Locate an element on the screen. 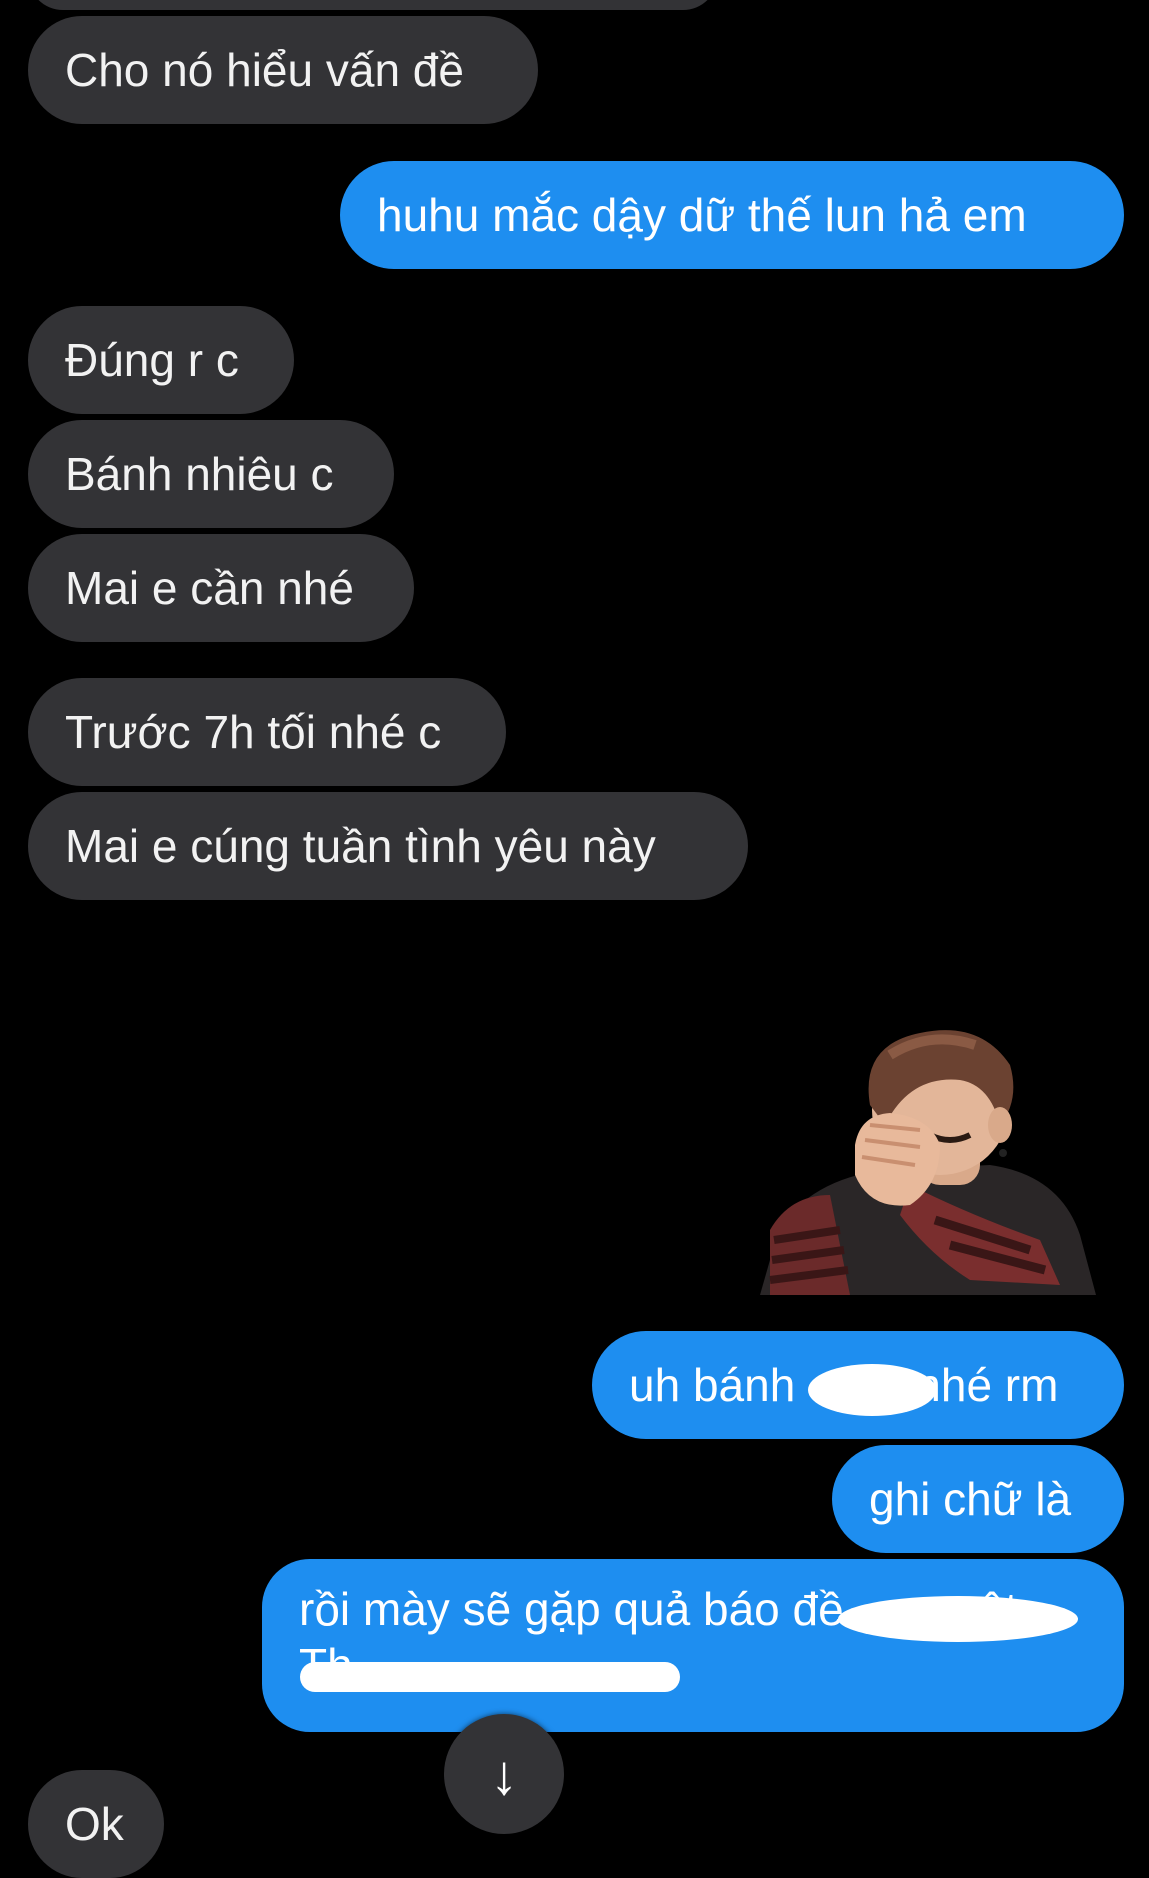 The width and height of the screenshot is (1149, 1878). message-bubble-incoming: Ok is located at coordinates (96, 1824).